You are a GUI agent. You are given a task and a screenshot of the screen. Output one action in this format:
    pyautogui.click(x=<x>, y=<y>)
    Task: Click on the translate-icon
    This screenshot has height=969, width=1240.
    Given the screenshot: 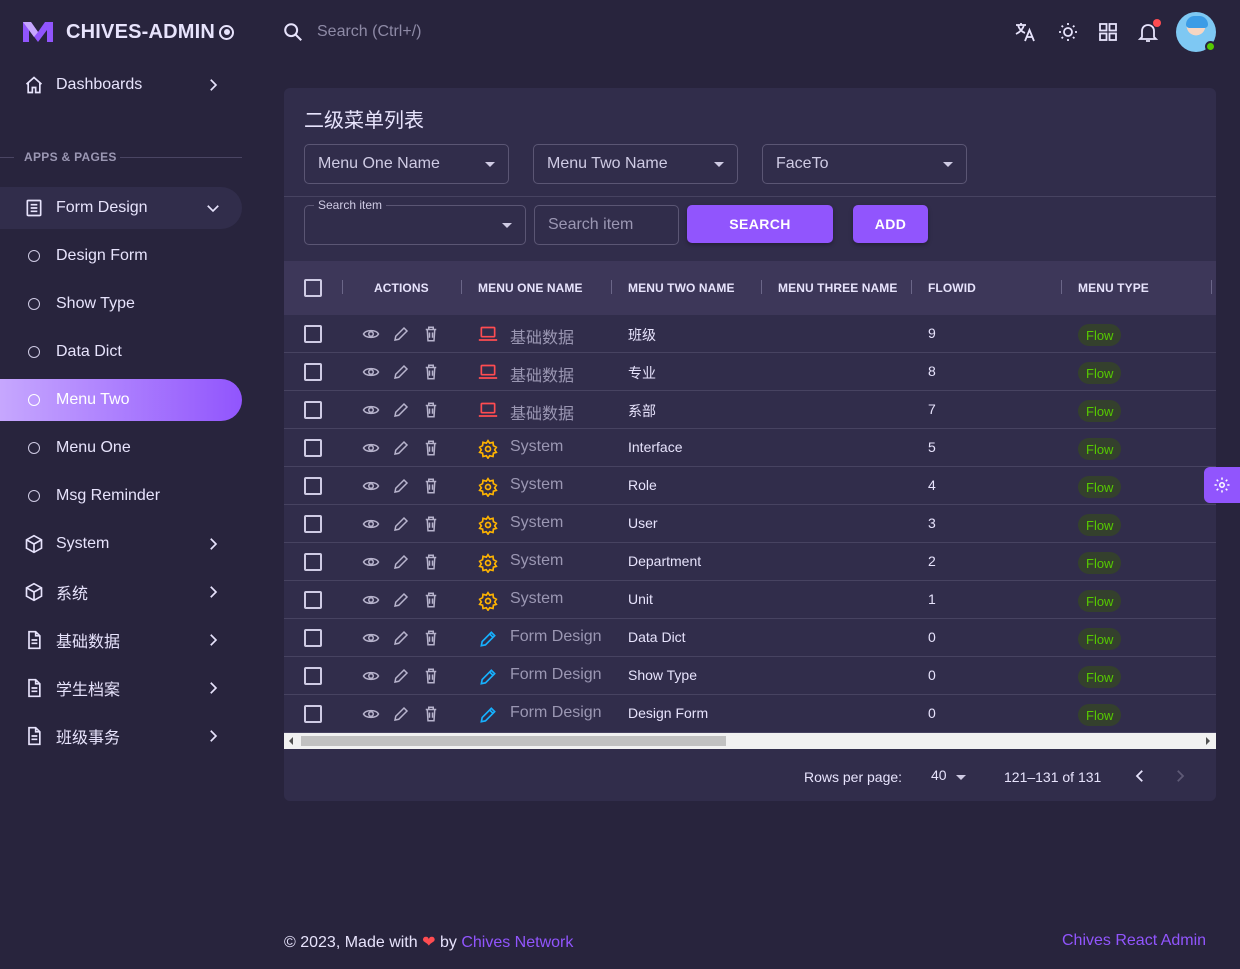 What is the action you would take?
    pyautogui.click(x=1025, y=32)
    